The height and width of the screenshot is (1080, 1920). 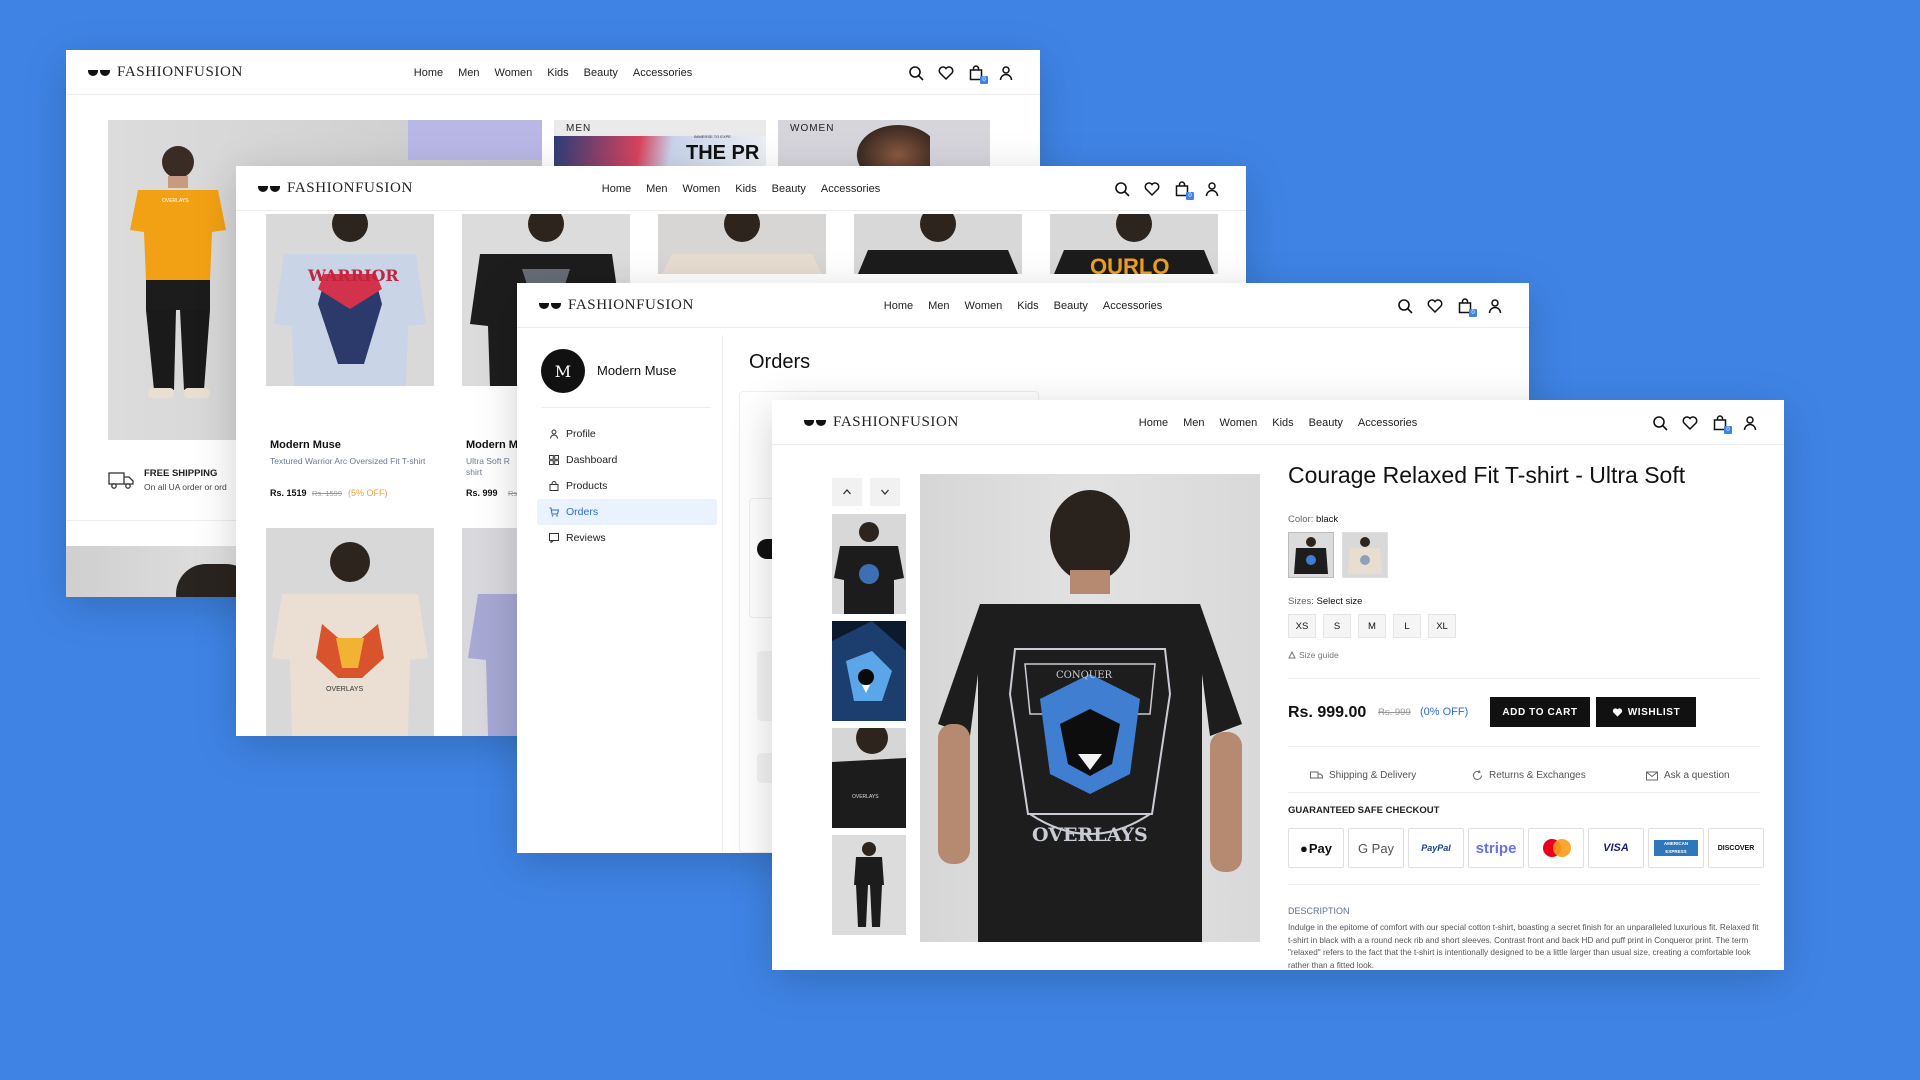 I want to click on returns-link: Returns & Exchanges, so click(x=1529, y=775).